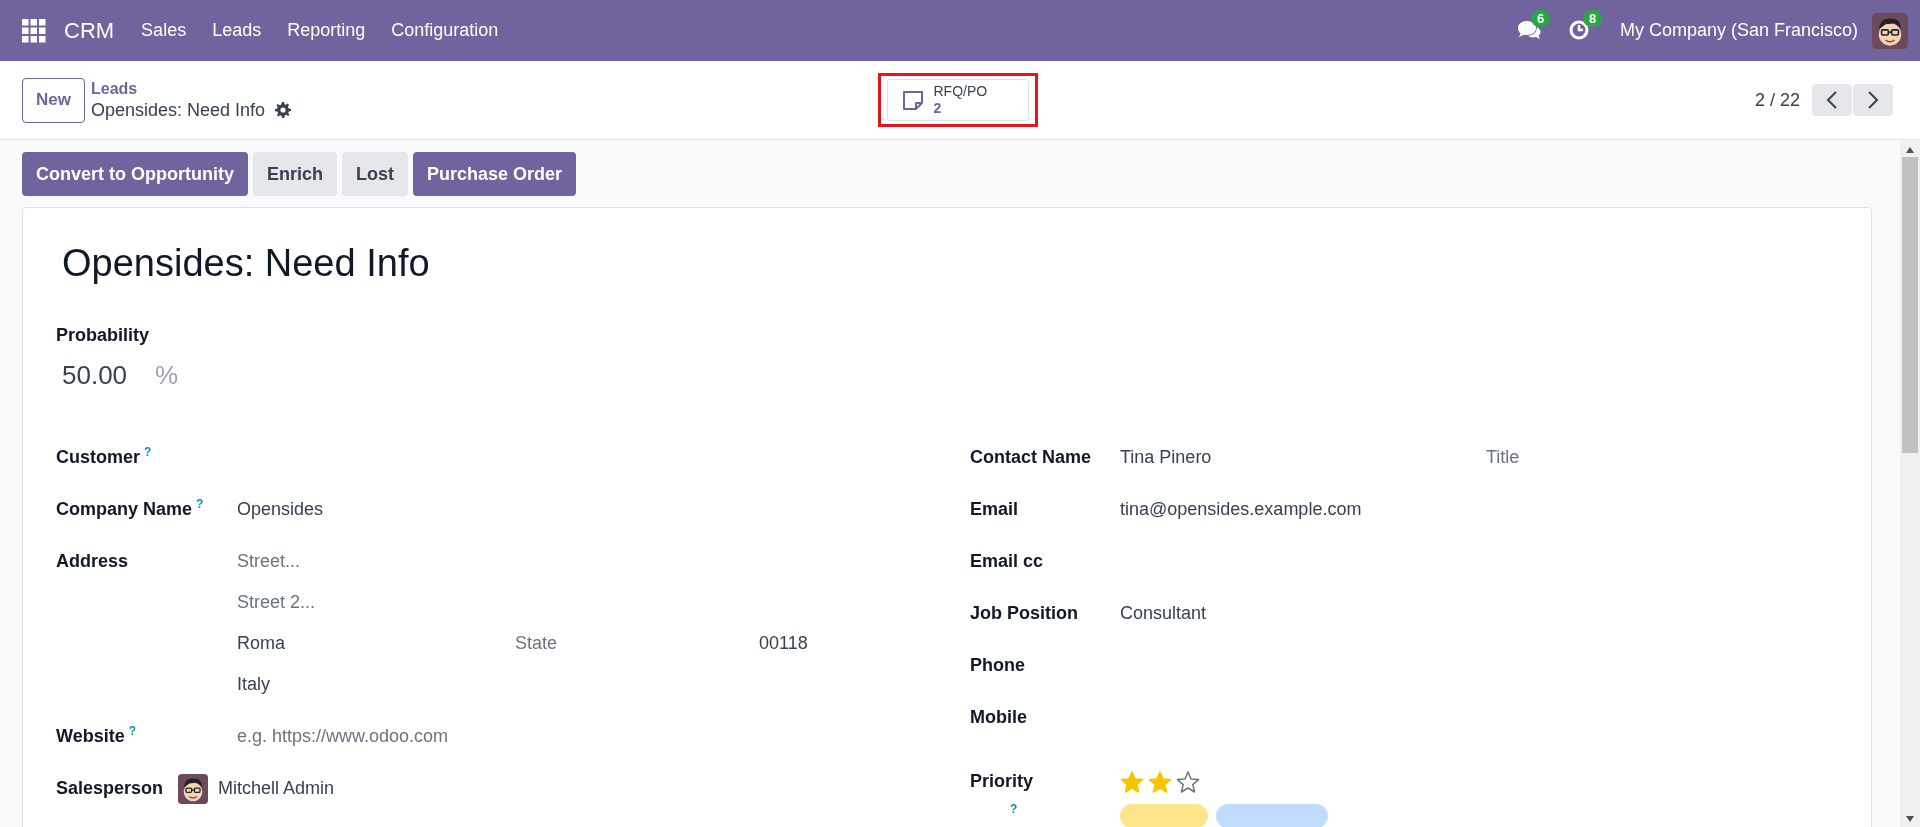  I want to click on field-label: Probability, so click(103, 335).